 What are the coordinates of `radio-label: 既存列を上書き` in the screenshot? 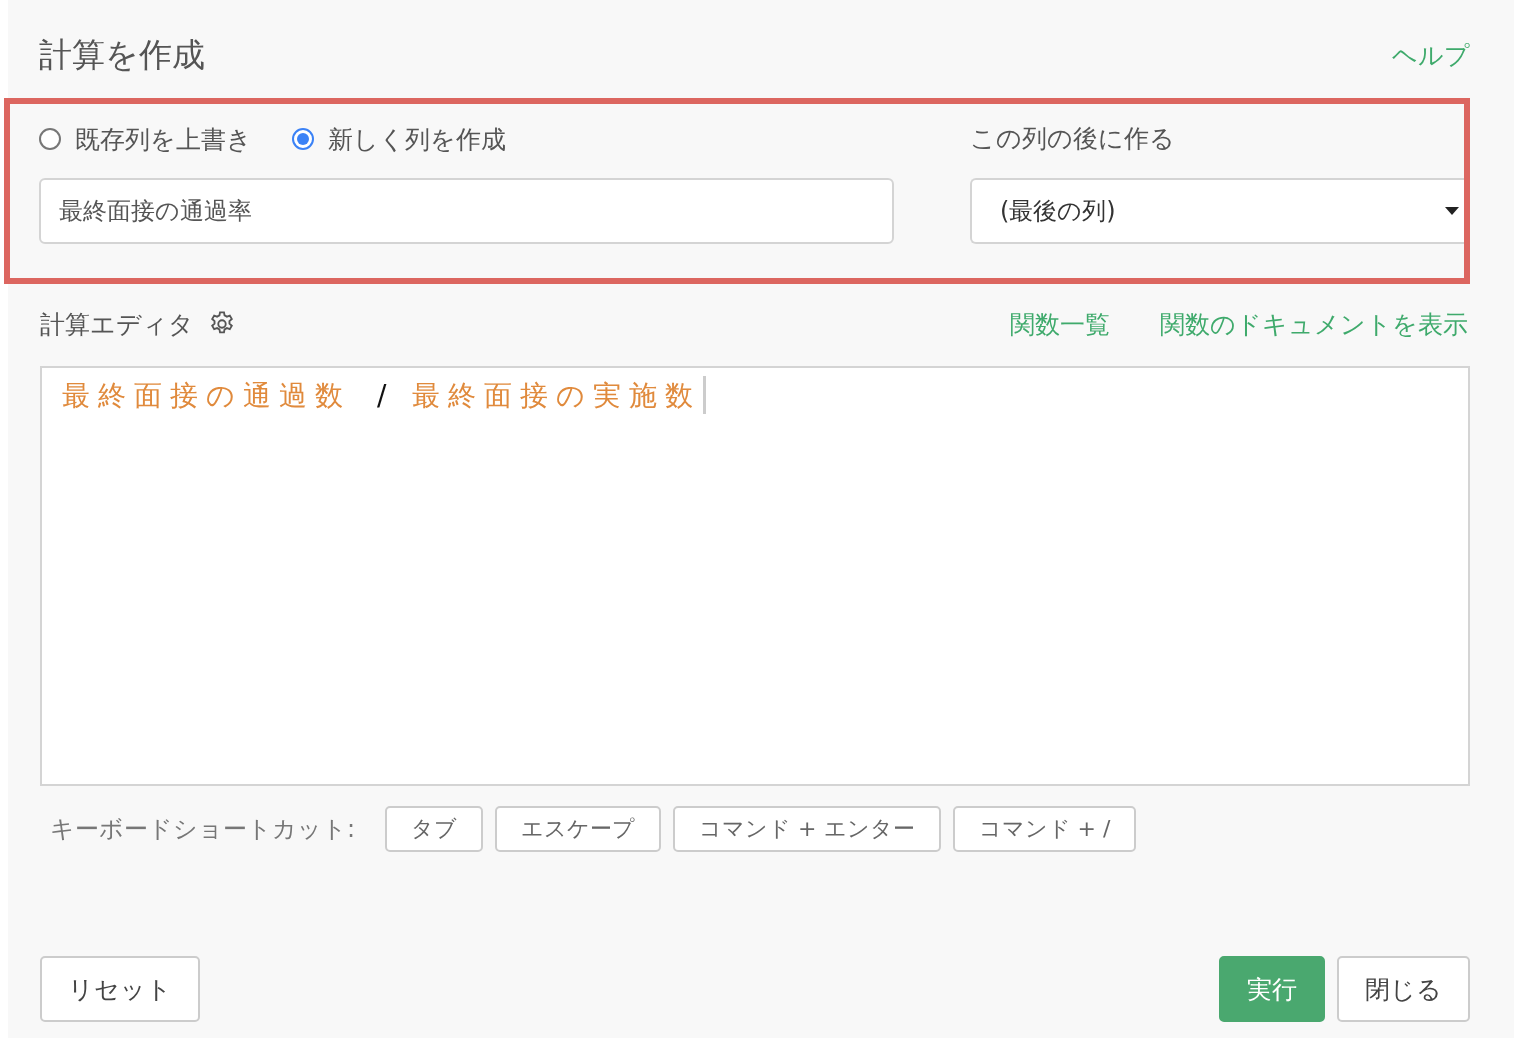 It's located at (163, 139).